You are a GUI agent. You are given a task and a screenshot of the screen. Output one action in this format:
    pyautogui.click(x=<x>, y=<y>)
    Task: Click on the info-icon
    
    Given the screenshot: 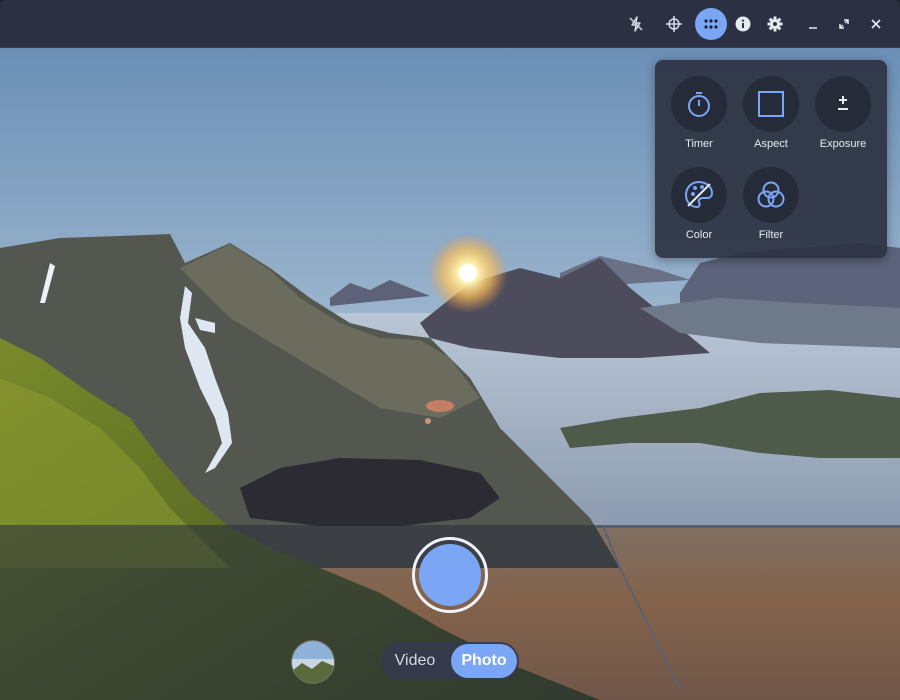 What is the action you would take?
    pyautogui.click(x=743, y=24)
    